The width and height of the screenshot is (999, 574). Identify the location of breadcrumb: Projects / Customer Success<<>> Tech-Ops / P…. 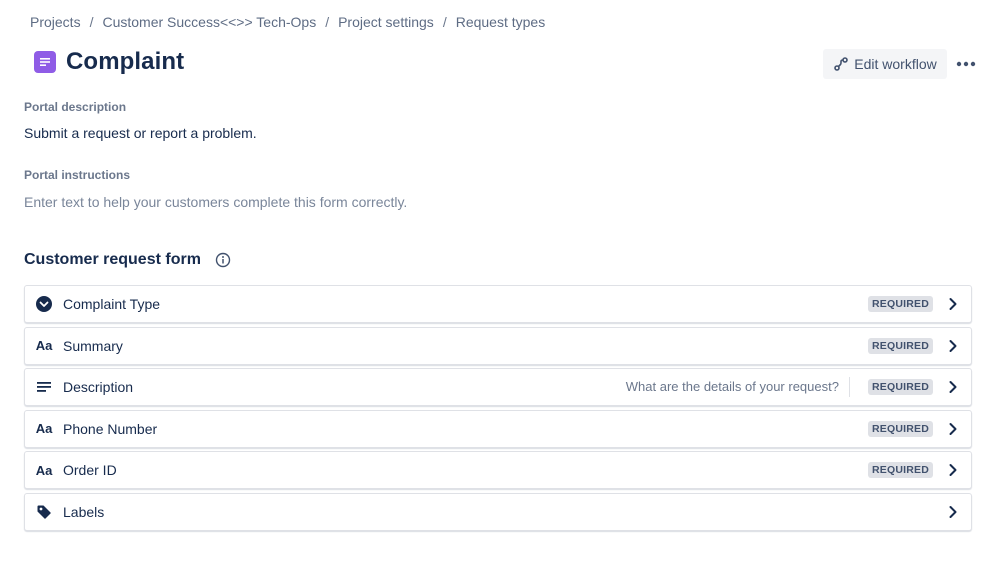
(287, 22).